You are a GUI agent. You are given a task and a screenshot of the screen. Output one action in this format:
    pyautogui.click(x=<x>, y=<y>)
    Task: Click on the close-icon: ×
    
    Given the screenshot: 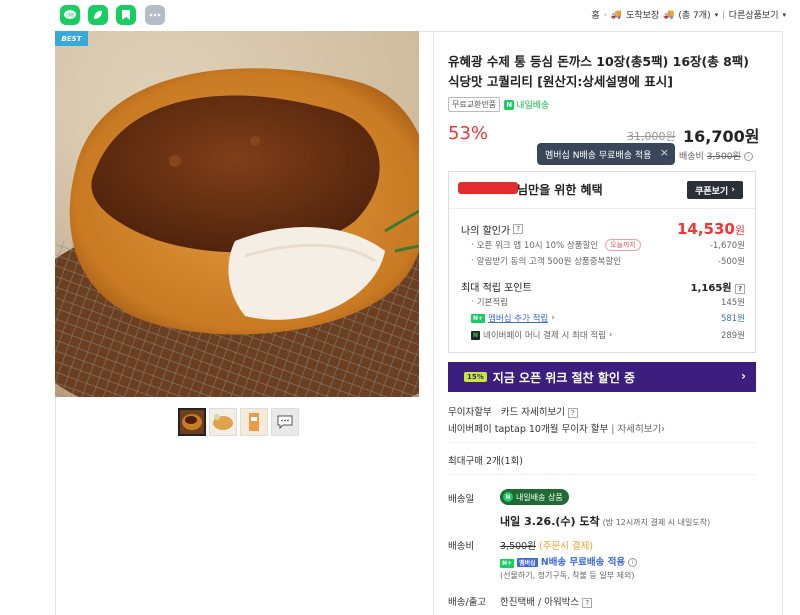 What is the action you would take?
    pyautogui.click(x=664, y=152)
    